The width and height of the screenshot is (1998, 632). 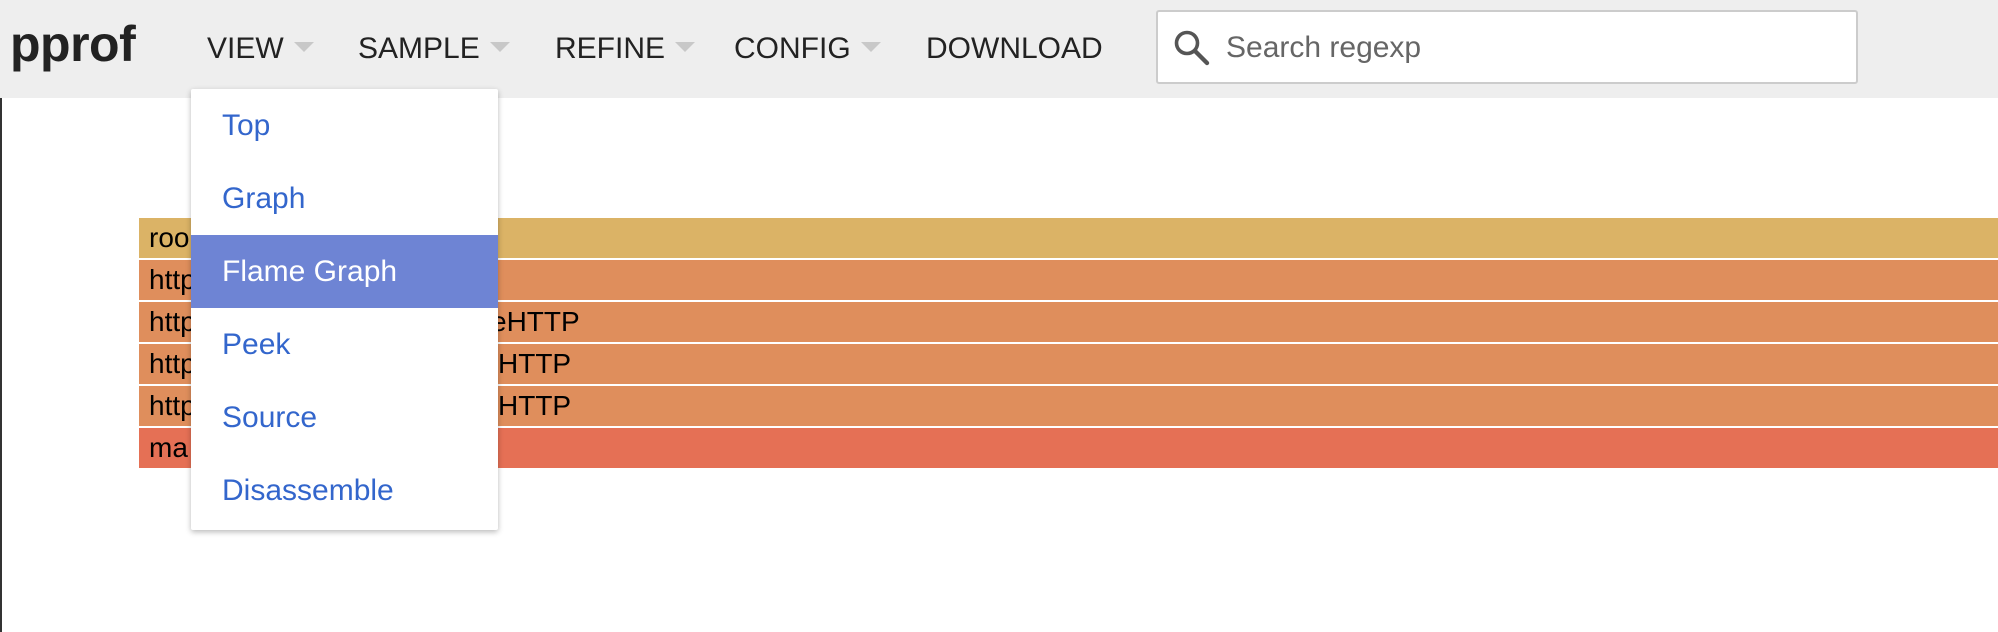 I want to click on window-edge, so click(x=1, y=365).